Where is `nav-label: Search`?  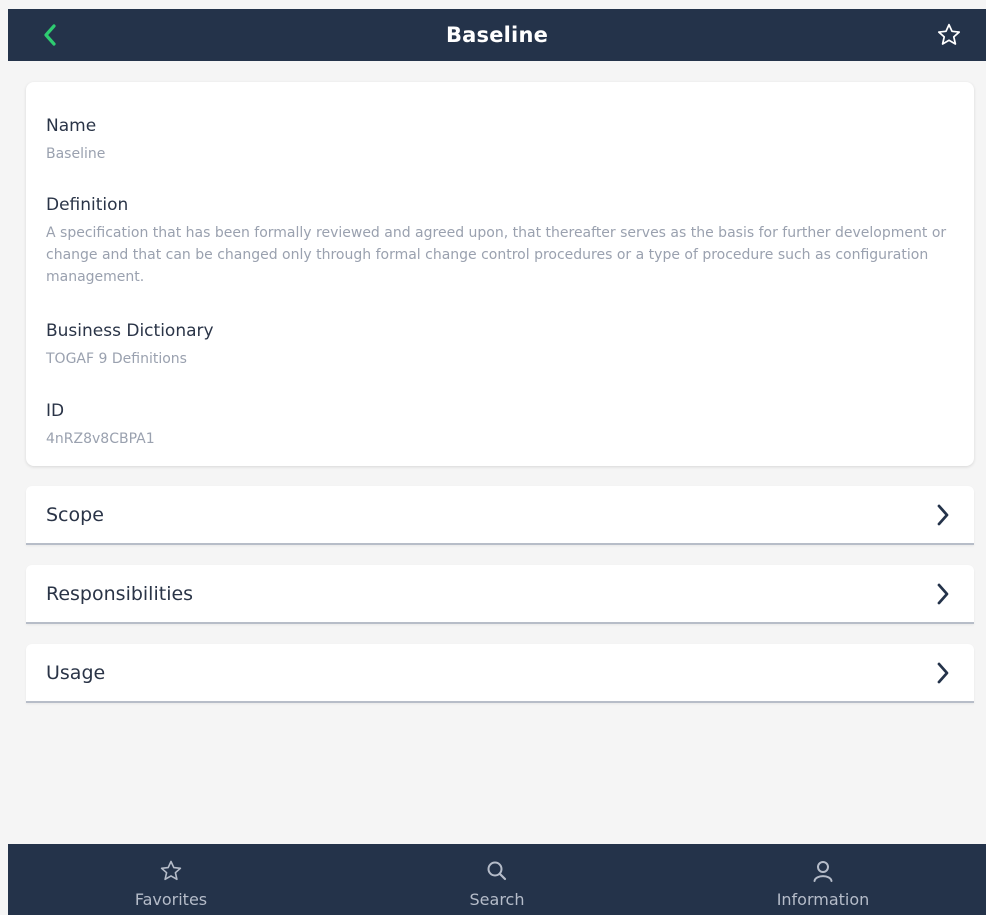 nav-label: Search is located at coordinates (497, 899).